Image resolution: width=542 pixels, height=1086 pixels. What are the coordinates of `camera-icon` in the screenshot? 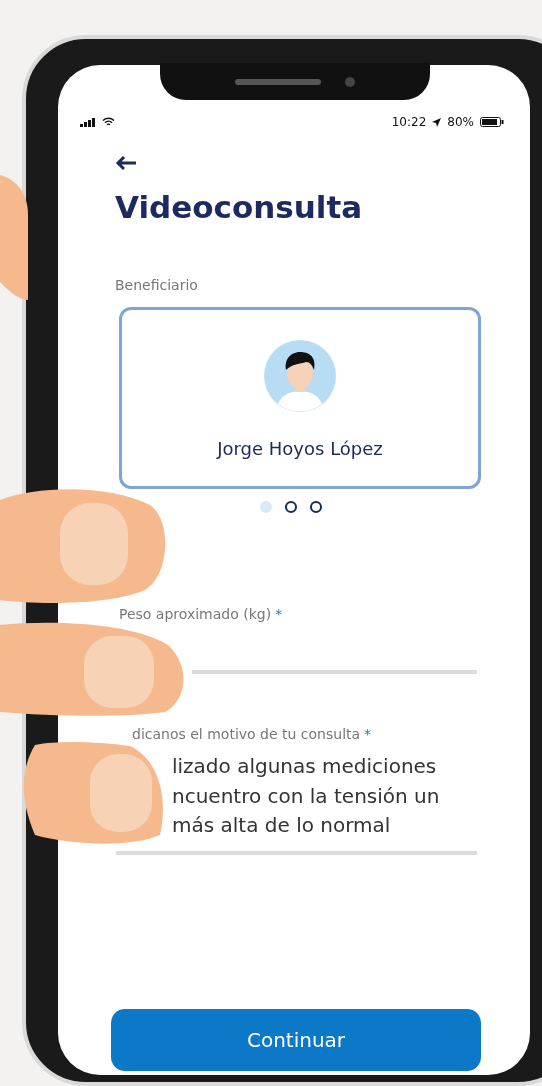 It's located at (350, 81).